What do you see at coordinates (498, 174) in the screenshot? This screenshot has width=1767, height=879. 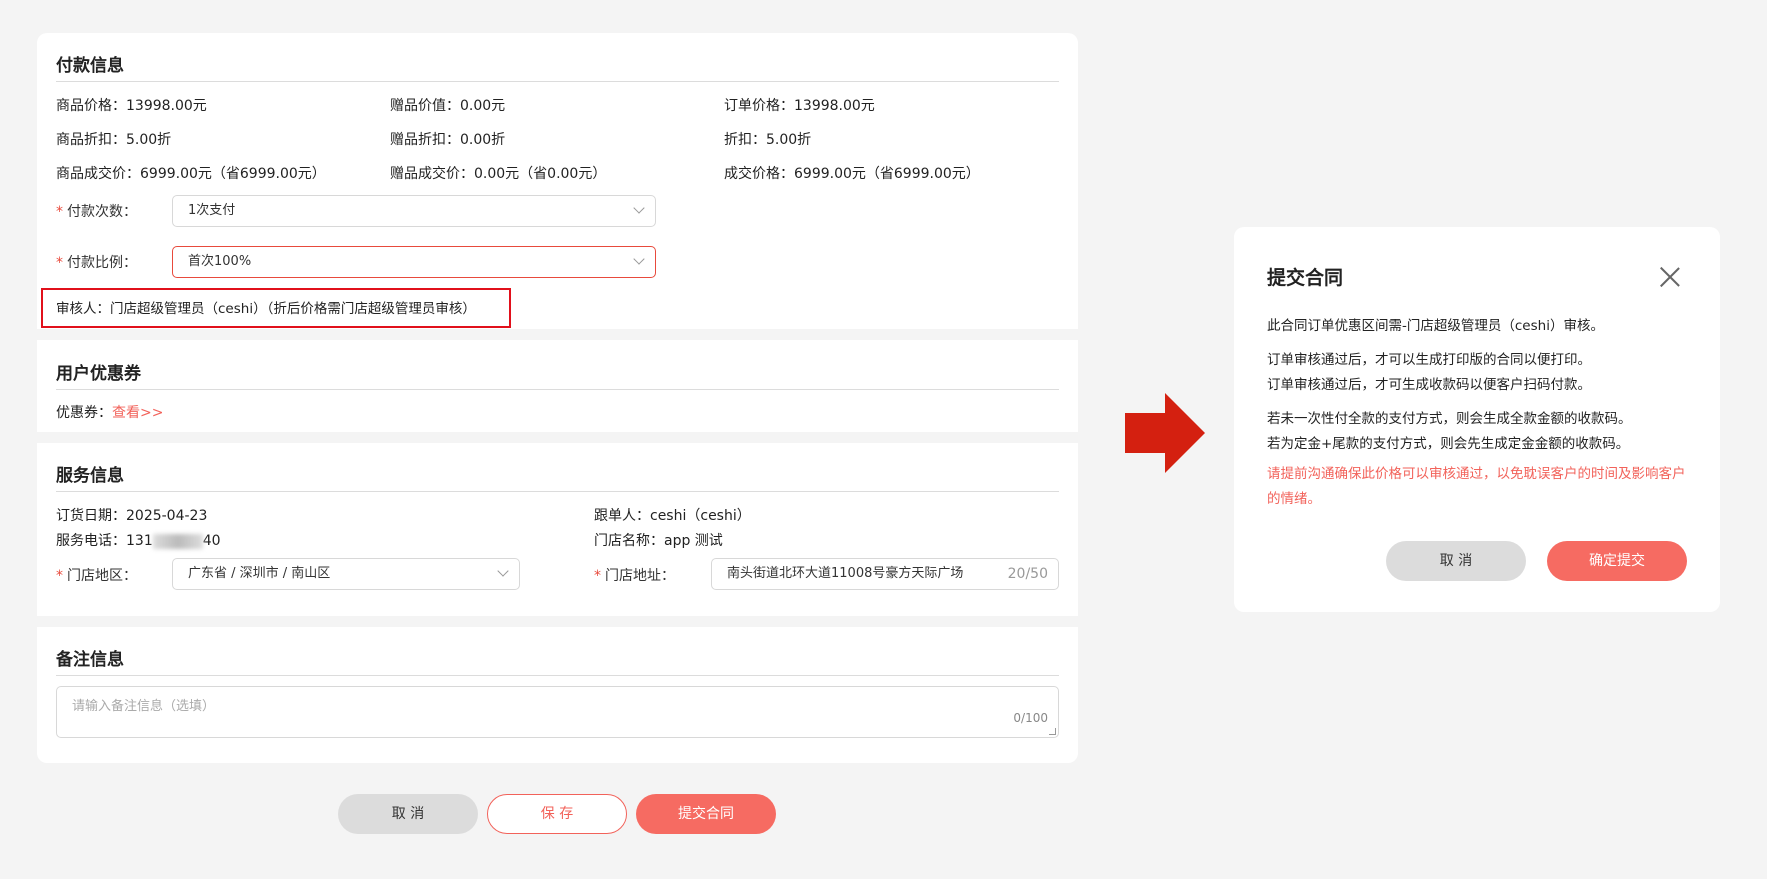 I see `gift-deal-price: 赠品成交价：0.00元（省0.00元）` at bounding box center [498, 174].